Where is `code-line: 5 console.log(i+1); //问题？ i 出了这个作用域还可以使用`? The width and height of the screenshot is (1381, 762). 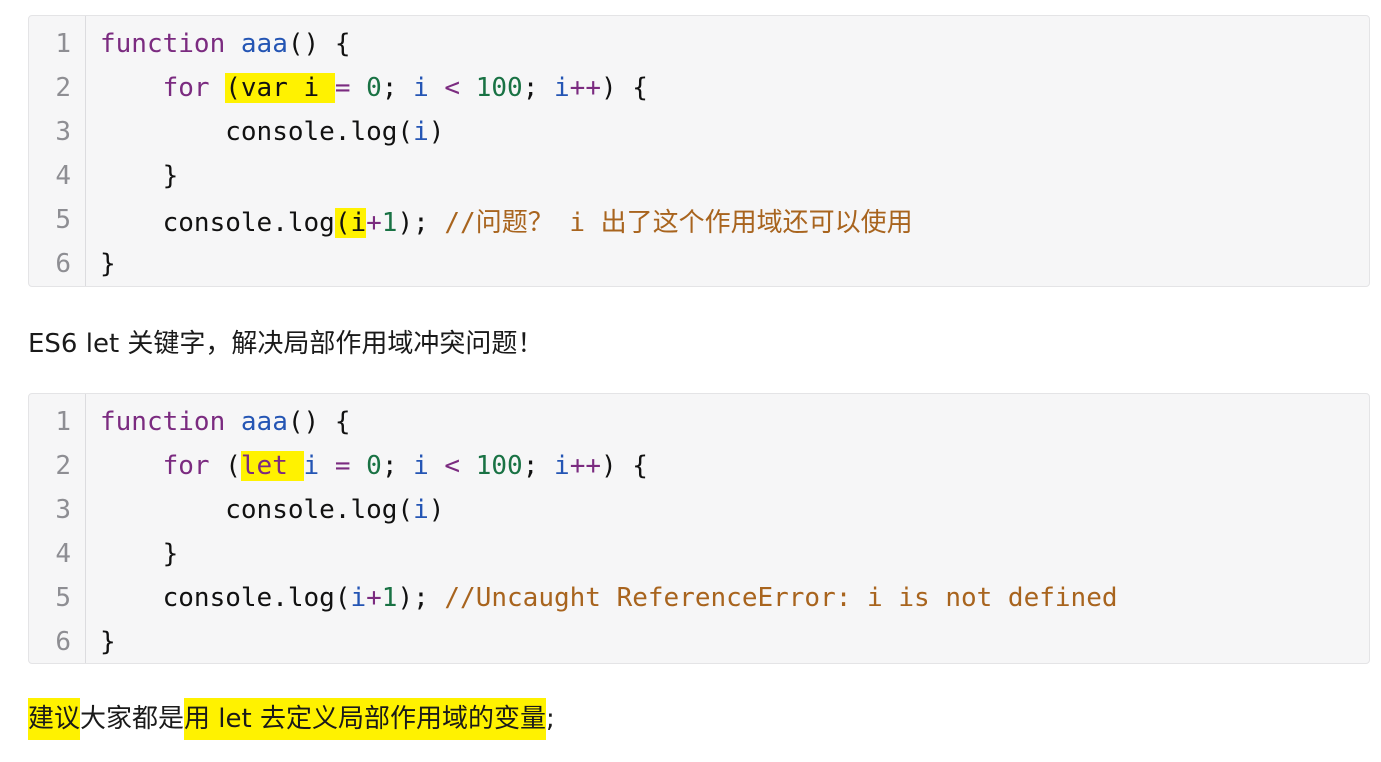
code-line: 5 console.log(i+1); //问题？ i 出了这个作用域还可以使用 is located at coordinates (699, 220).